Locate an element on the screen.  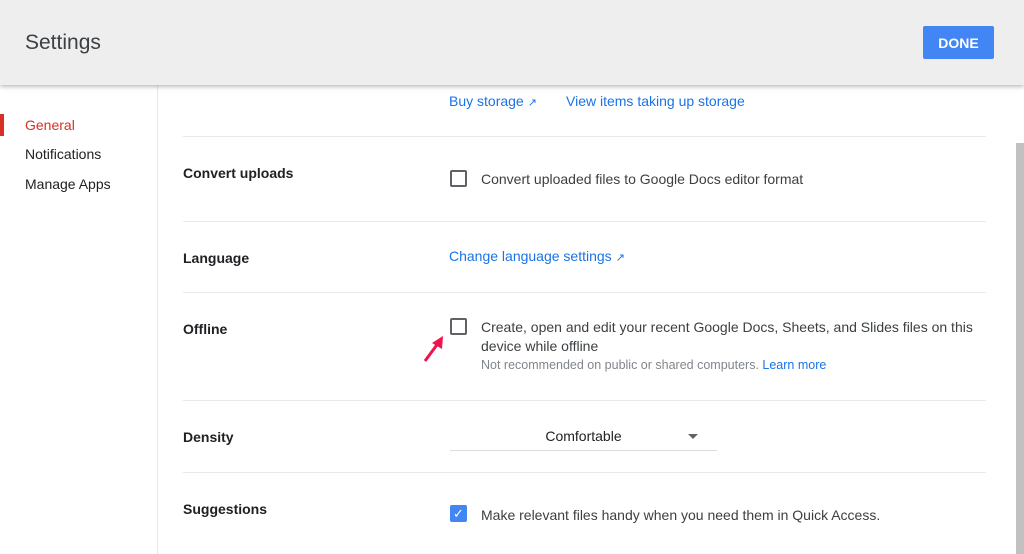
density-value: Comfortable is located at coordinates (583, 436).